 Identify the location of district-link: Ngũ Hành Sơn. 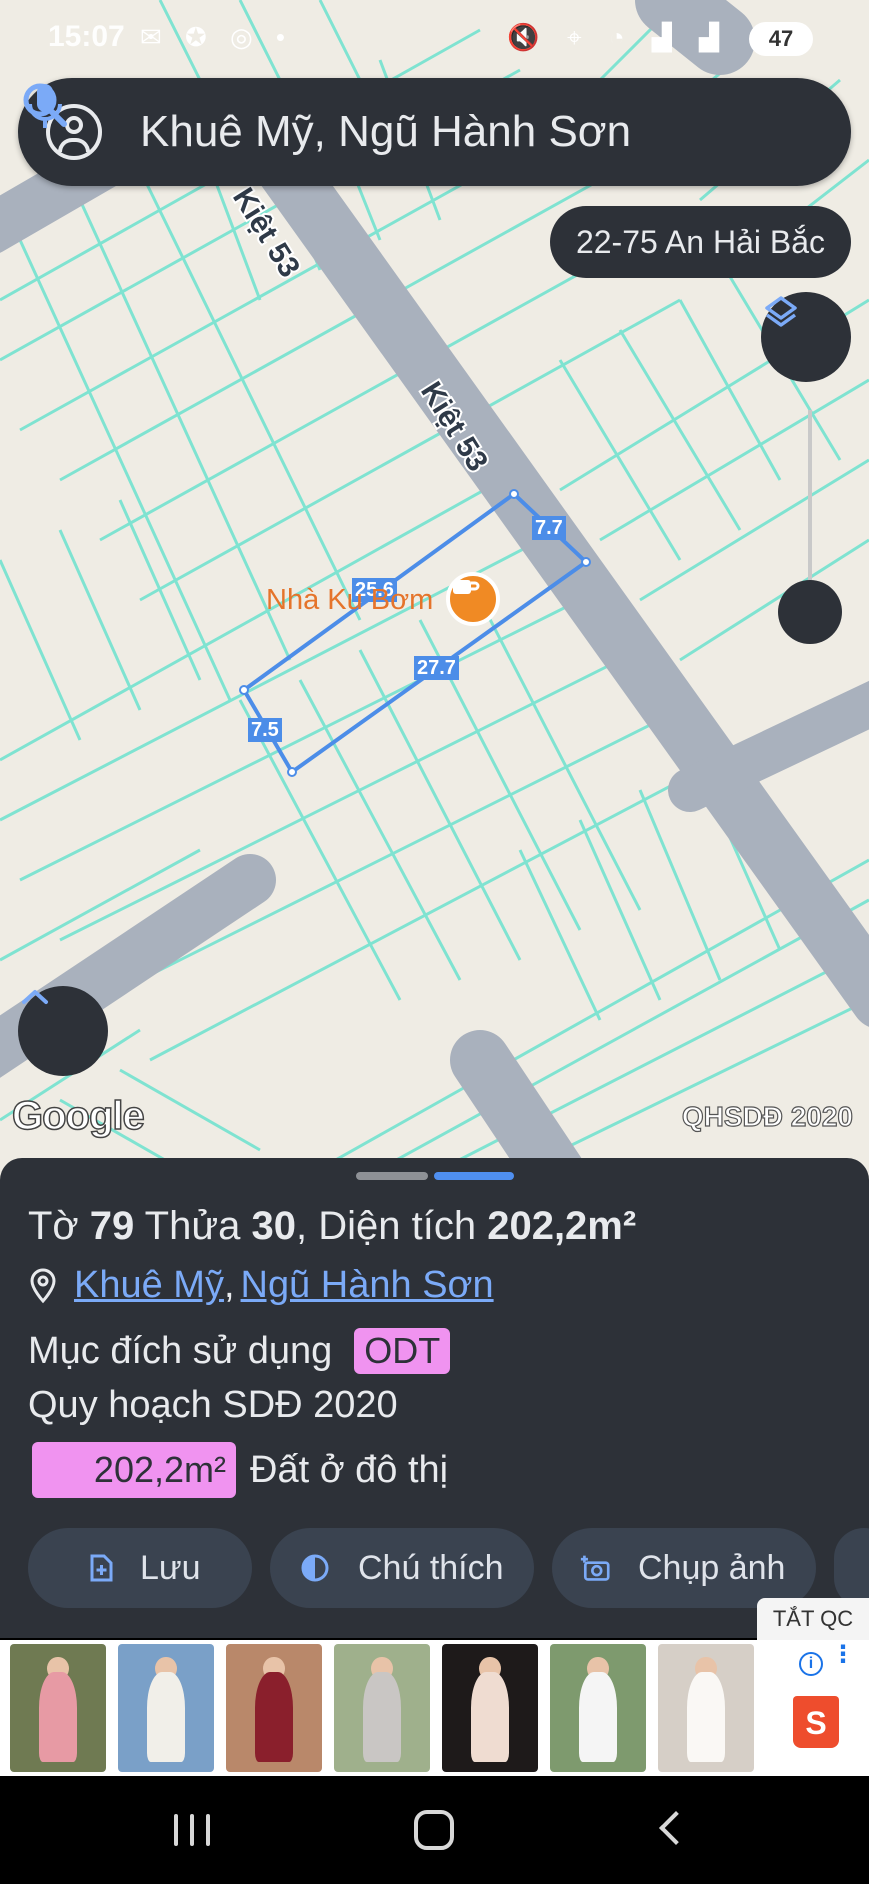
(367, 1285).